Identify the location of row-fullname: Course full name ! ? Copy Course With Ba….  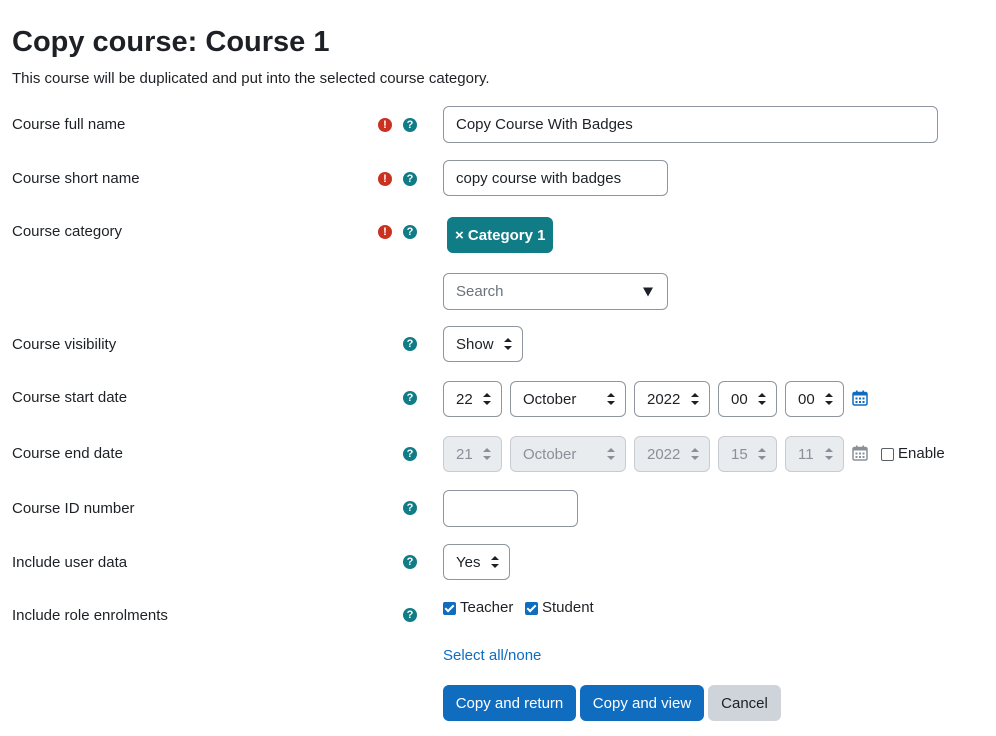
(498, 124).